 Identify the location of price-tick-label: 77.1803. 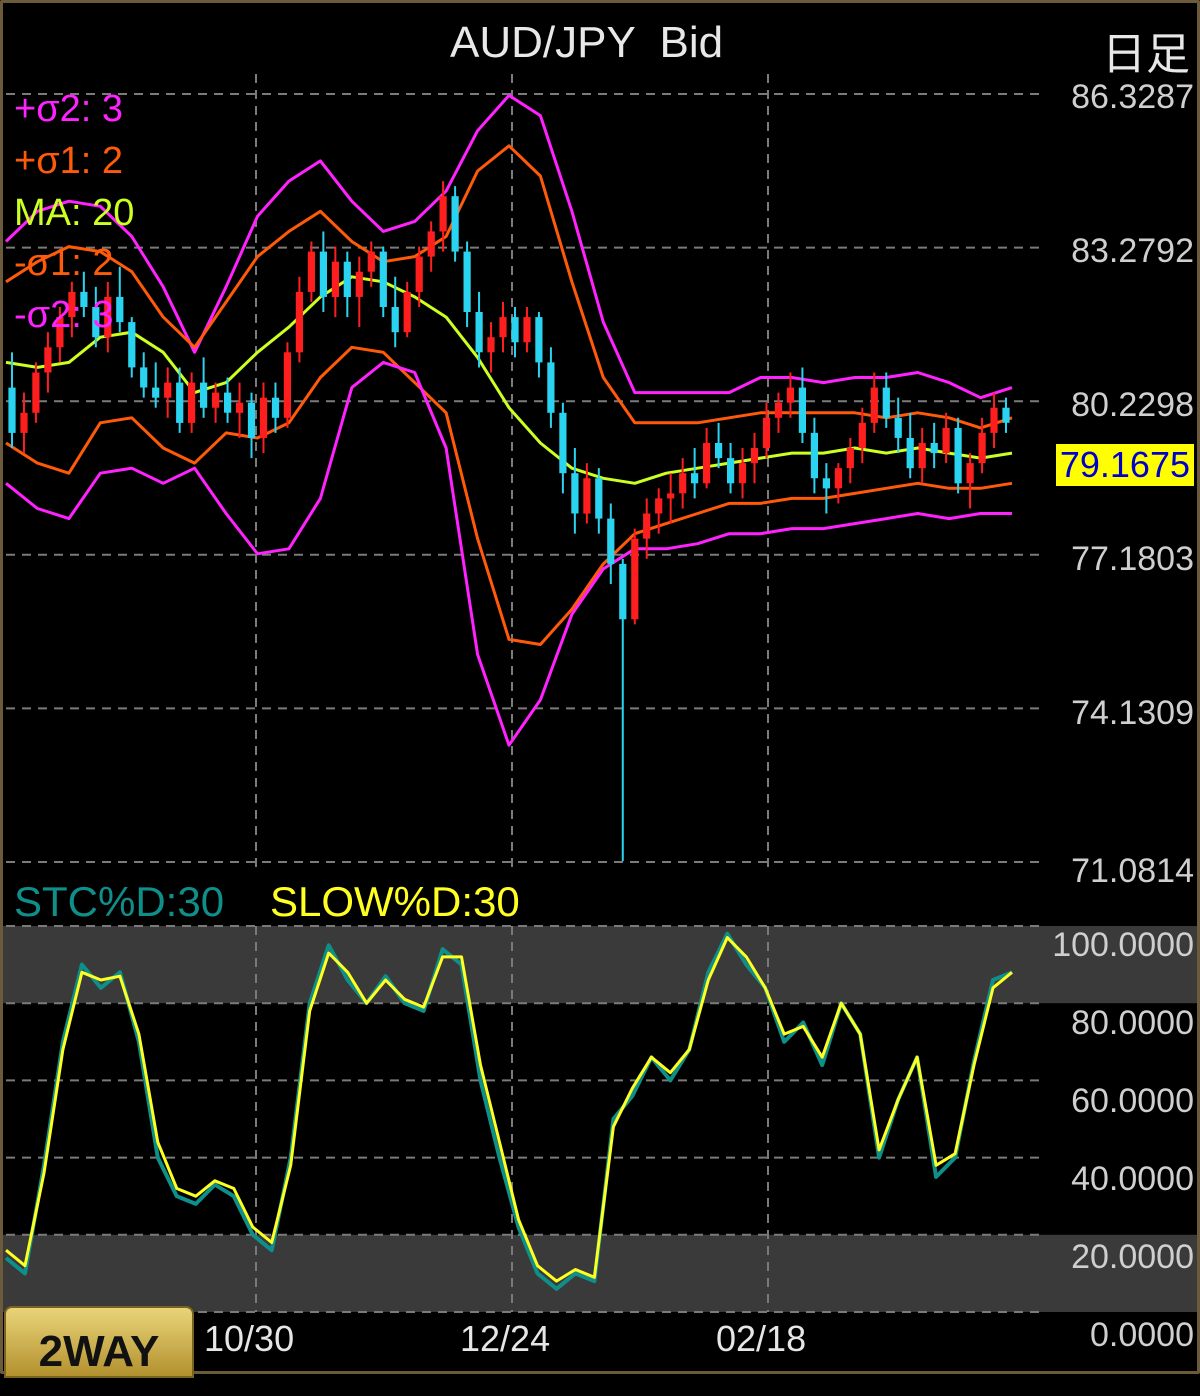
(1132, 559).